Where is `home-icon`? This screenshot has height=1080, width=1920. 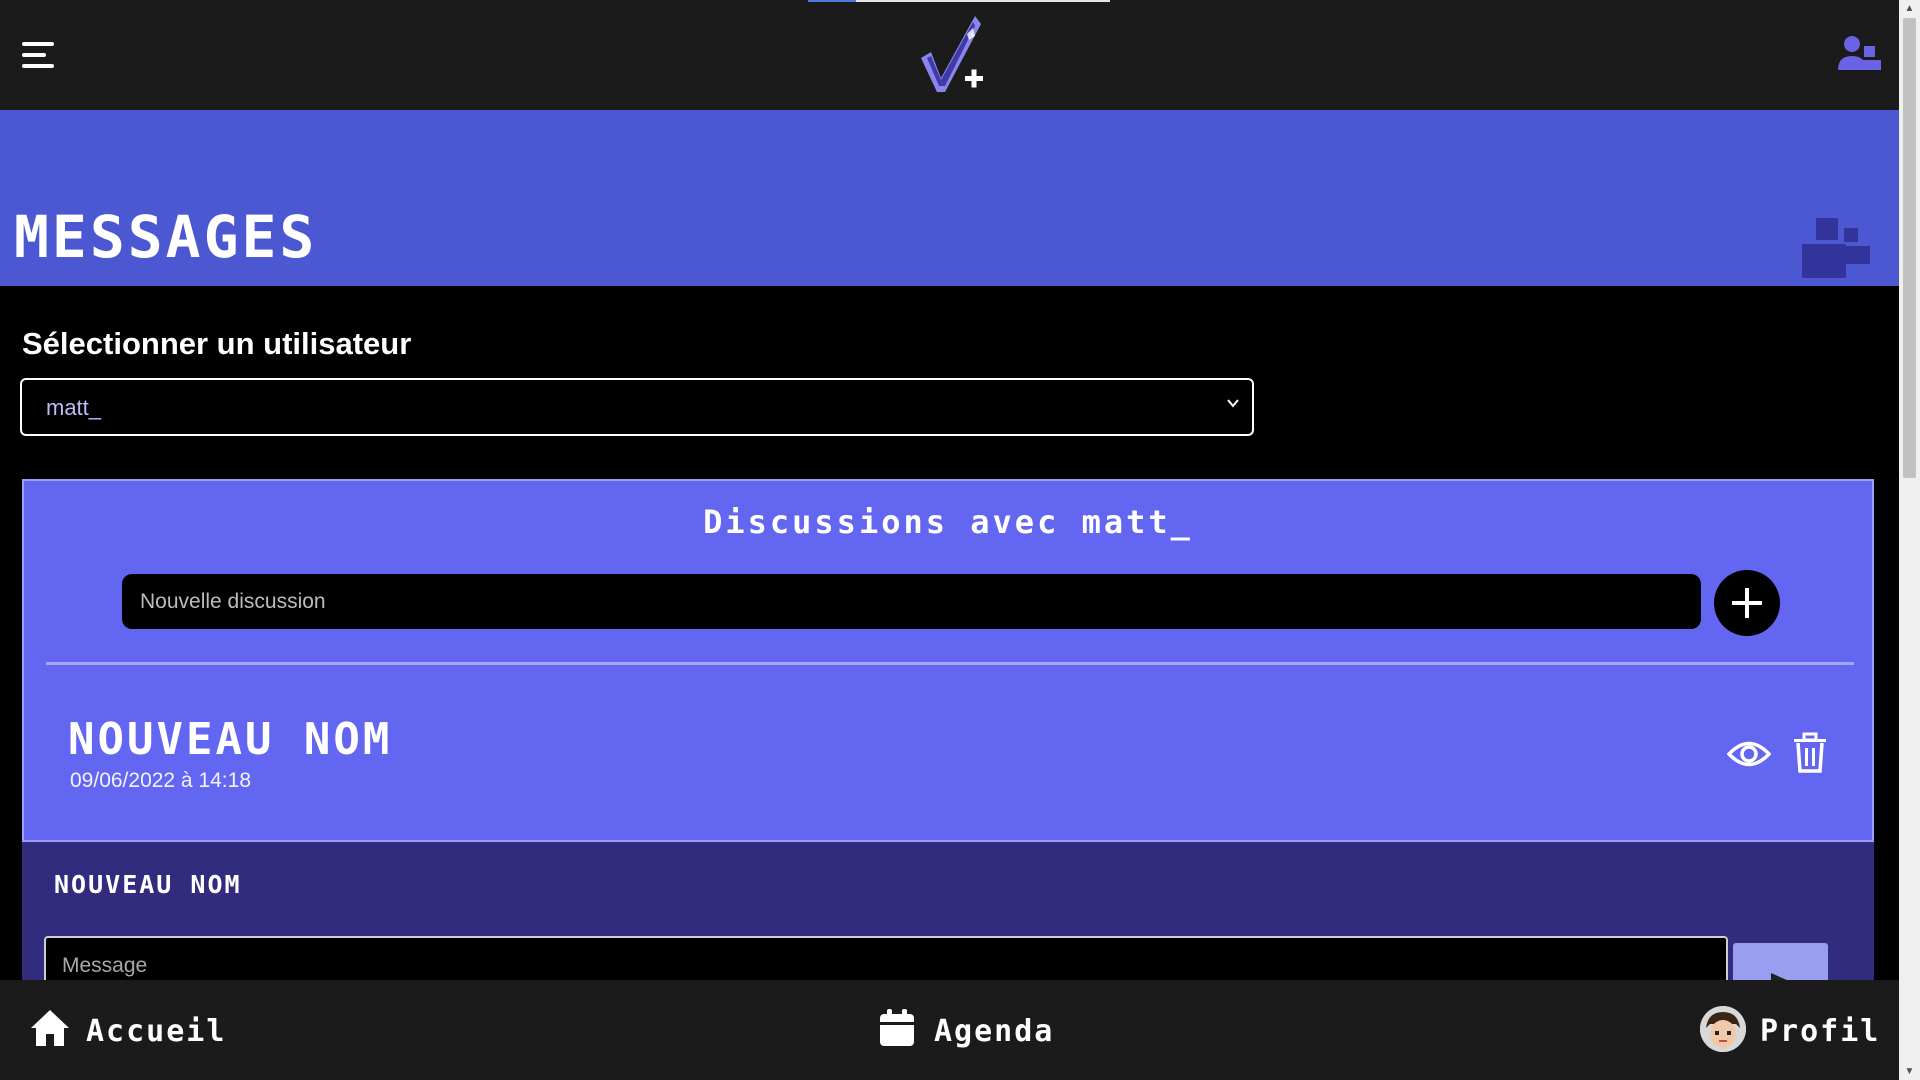
home-icon is located at coordinates (50, 1028).